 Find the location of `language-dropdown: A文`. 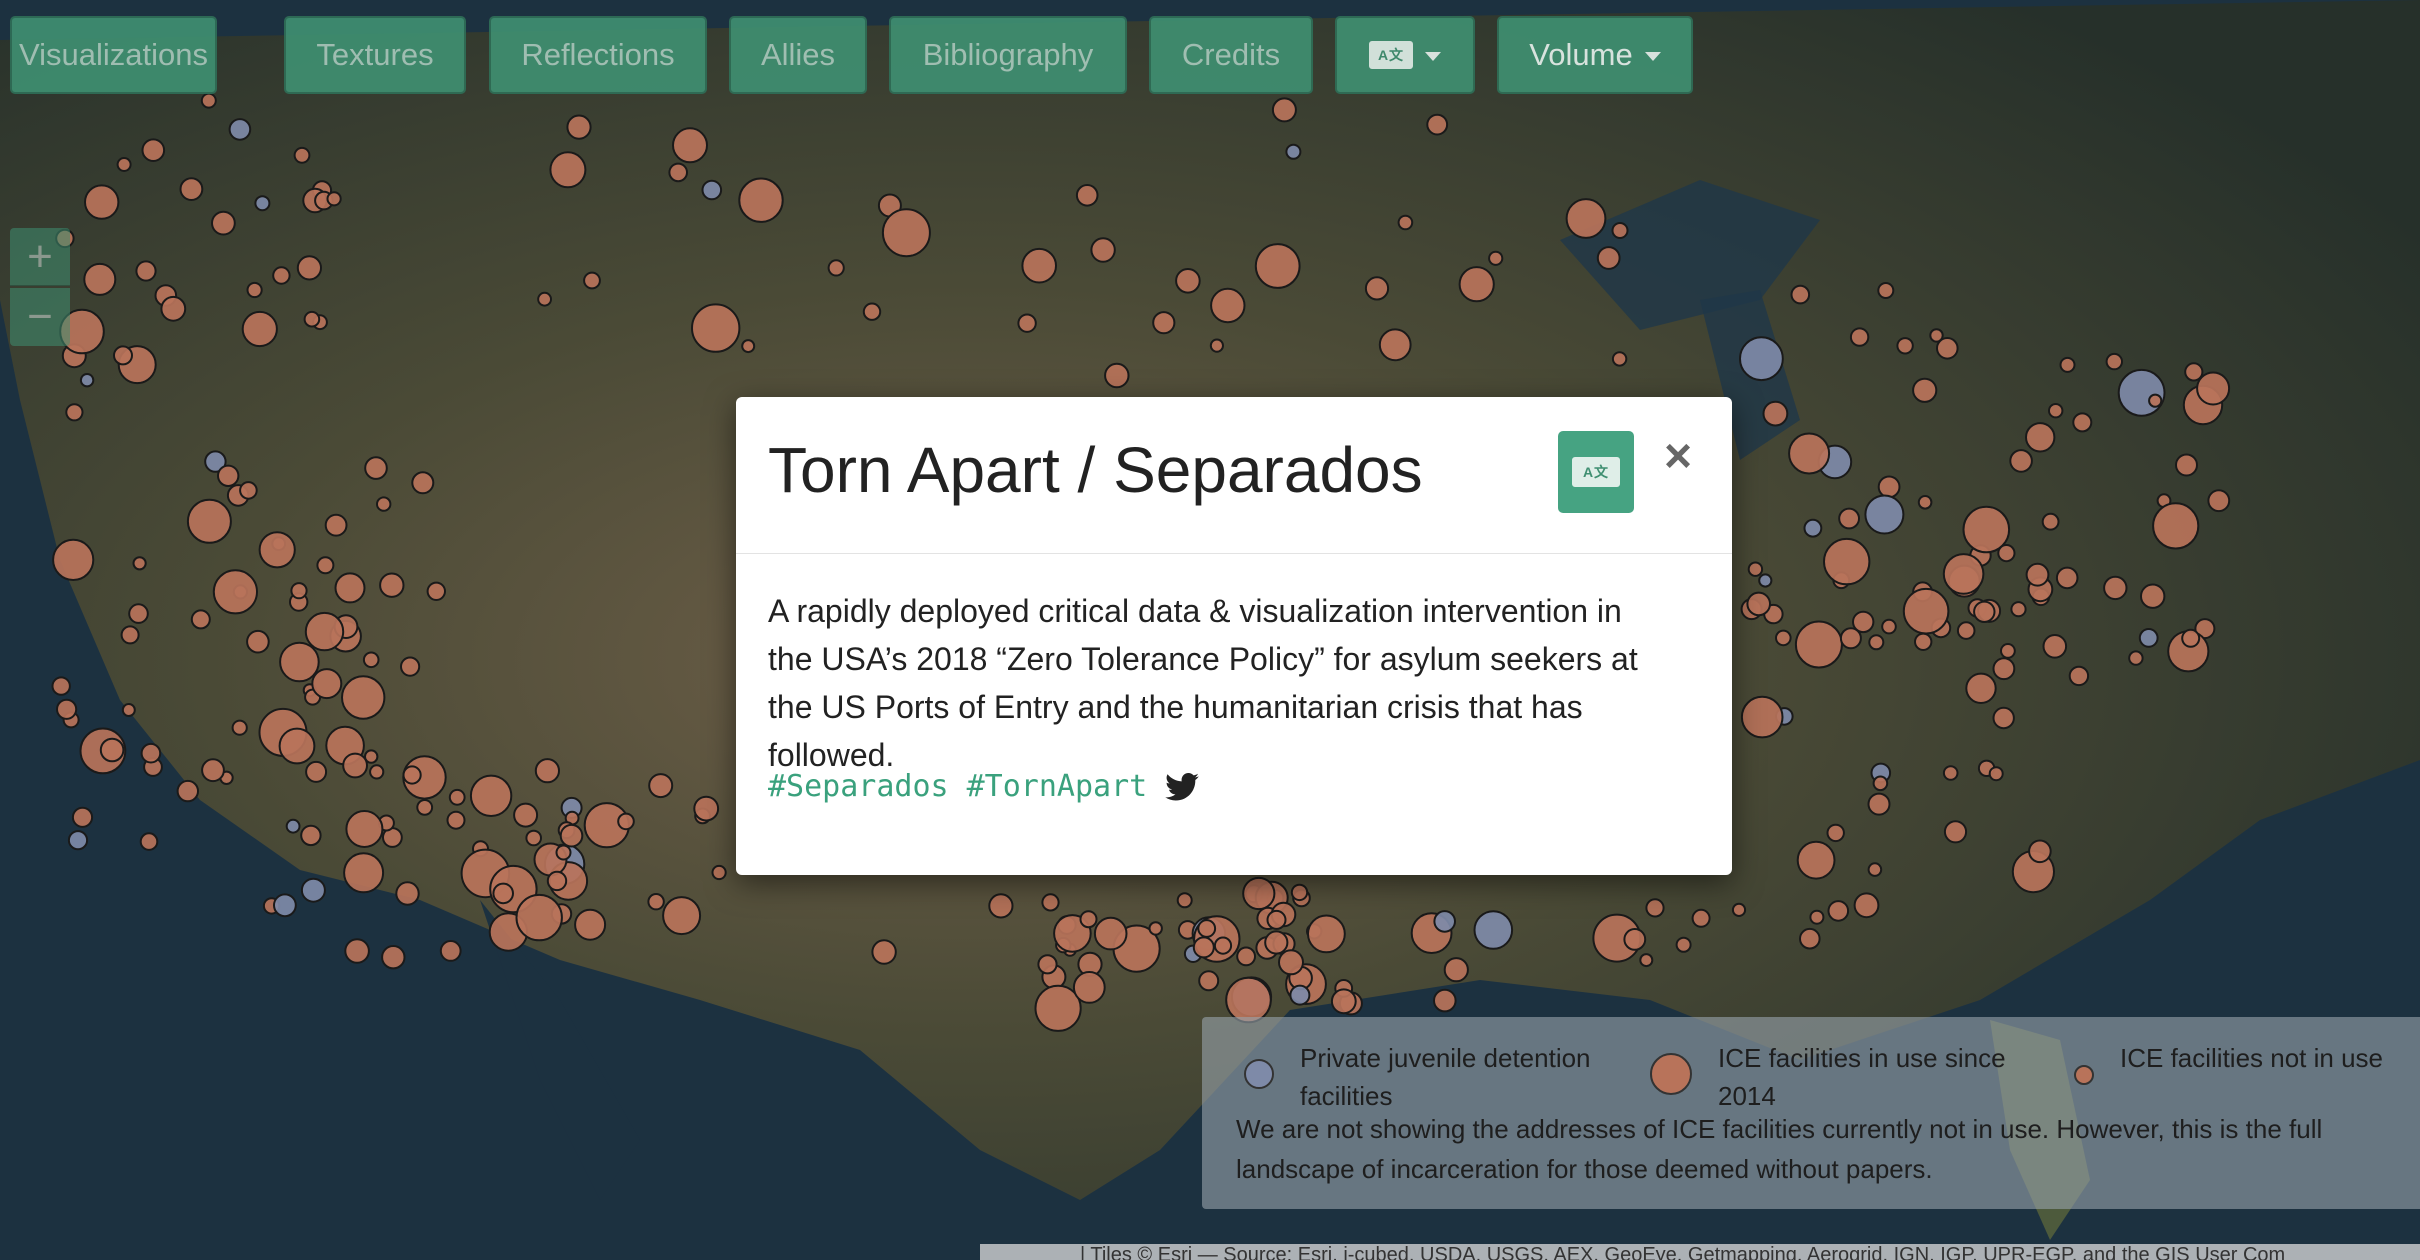

language-dropdown: A文 is located at coordinates (1405, 55).